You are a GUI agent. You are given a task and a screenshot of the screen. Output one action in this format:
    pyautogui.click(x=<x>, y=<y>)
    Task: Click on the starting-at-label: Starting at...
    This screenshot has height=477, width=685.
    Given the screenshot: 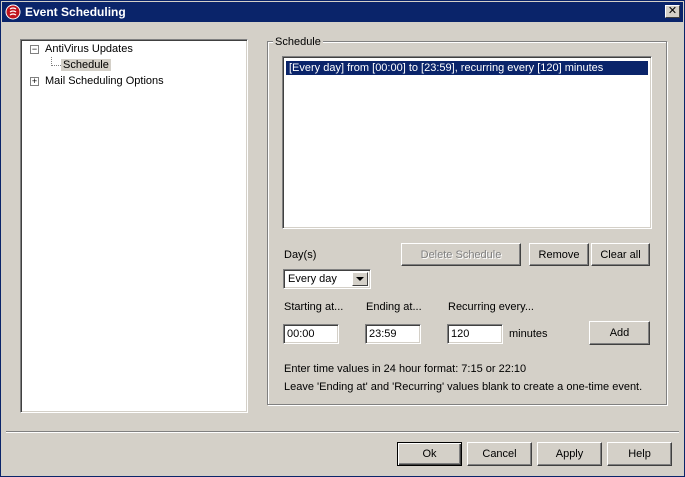 What is the action you would take?
    pyautogui.click(x=314, y=307)
    